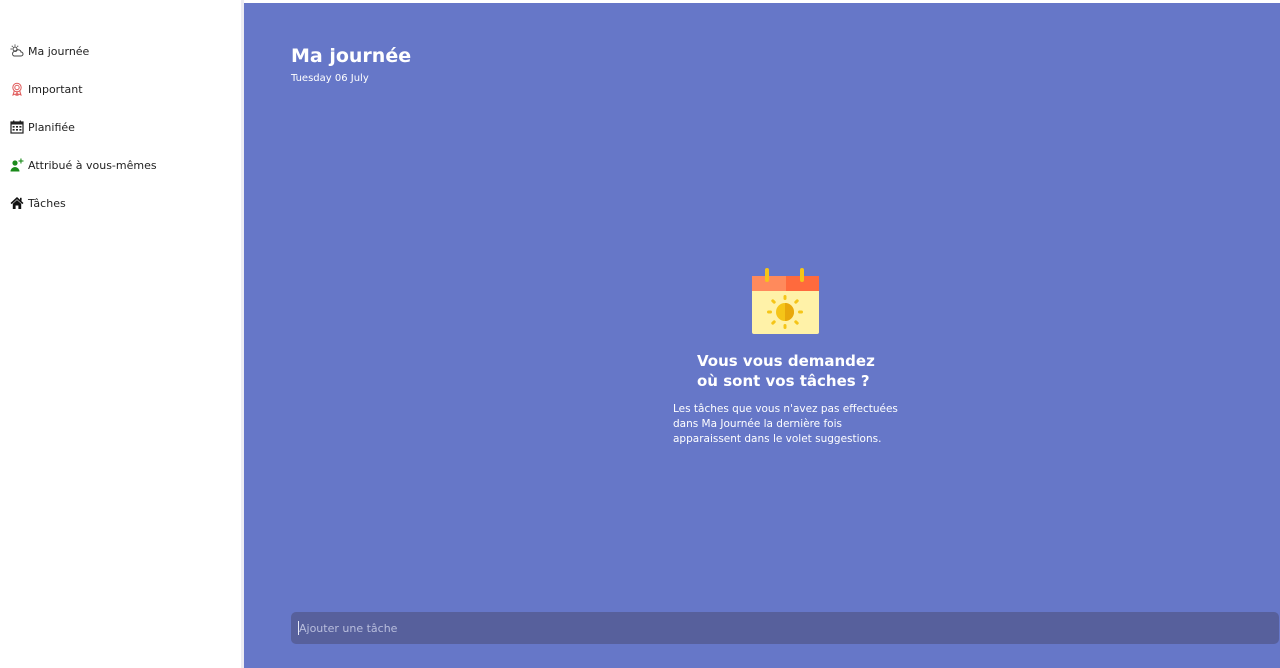 The width and height of the screenshot is (1280, 668). Describe the element at coordinates (120, 89) in the screenshot. I see `sidebar-item-important: Important` at that location.